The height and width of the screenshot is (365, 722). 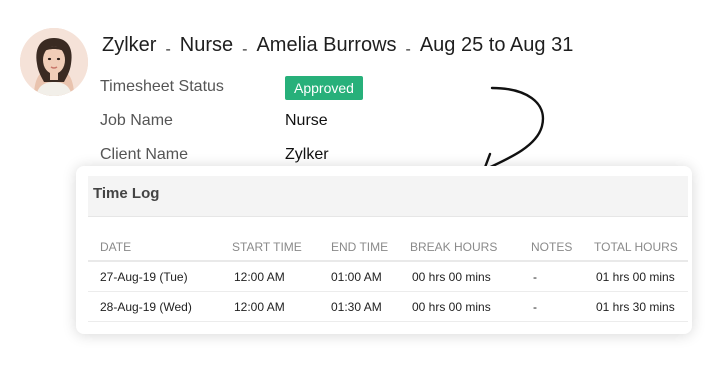 What do you see at coordinates (326, 45) in the screenshot?
I see `headline-employee: Amelia Burrows` at bounding box center [326, 45].